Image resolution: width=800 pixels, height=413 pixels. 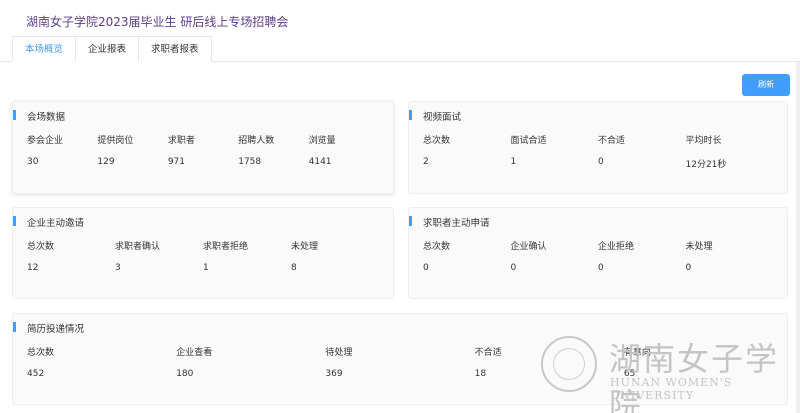 I want to click on stat-value: 1758, so click(x=250, y=162).